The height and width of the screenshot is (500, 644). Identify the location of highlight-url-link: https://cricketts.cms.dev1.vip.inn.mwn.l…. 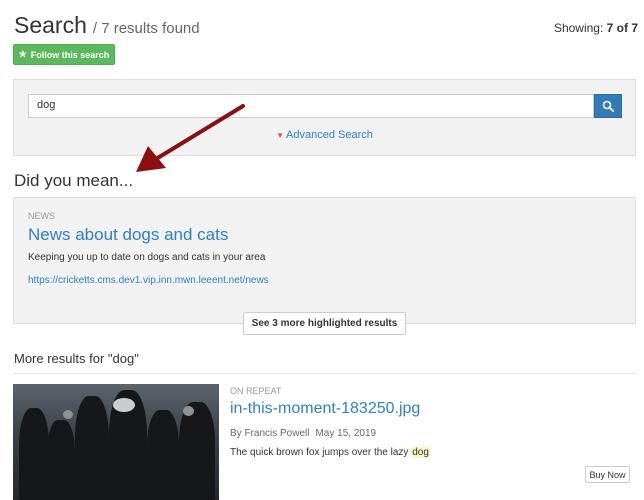
(148, 280).